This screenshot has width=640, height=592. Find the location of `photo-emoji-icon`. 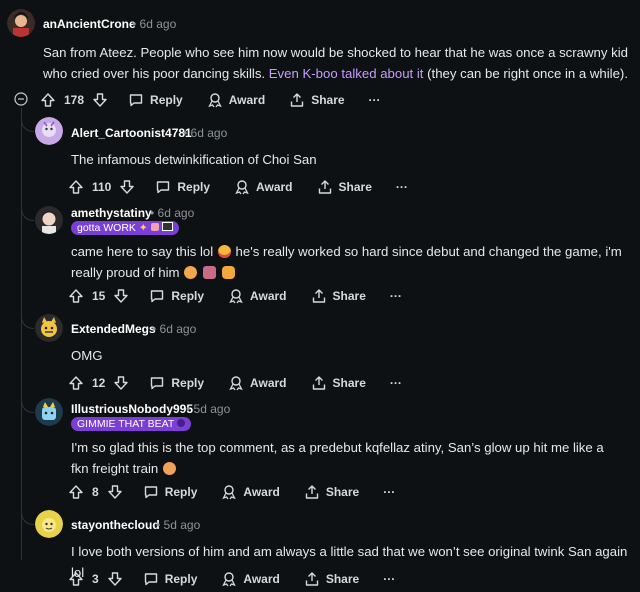

photo-emoji-icon is located at coordinates (209, 272).